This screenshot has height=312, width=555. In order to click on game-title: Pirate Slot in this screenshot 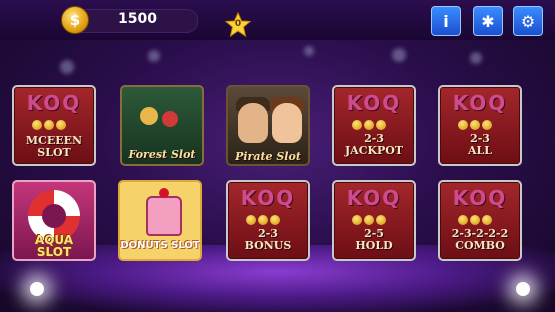, I will do `click(268, 156)`.